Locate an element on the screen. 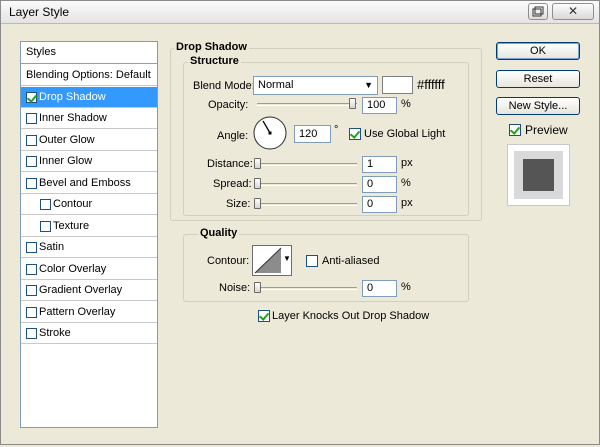 This screenshot has height=447, width=600. contour-dropdown-icon: ▼ is located at coordinates (287, 258).